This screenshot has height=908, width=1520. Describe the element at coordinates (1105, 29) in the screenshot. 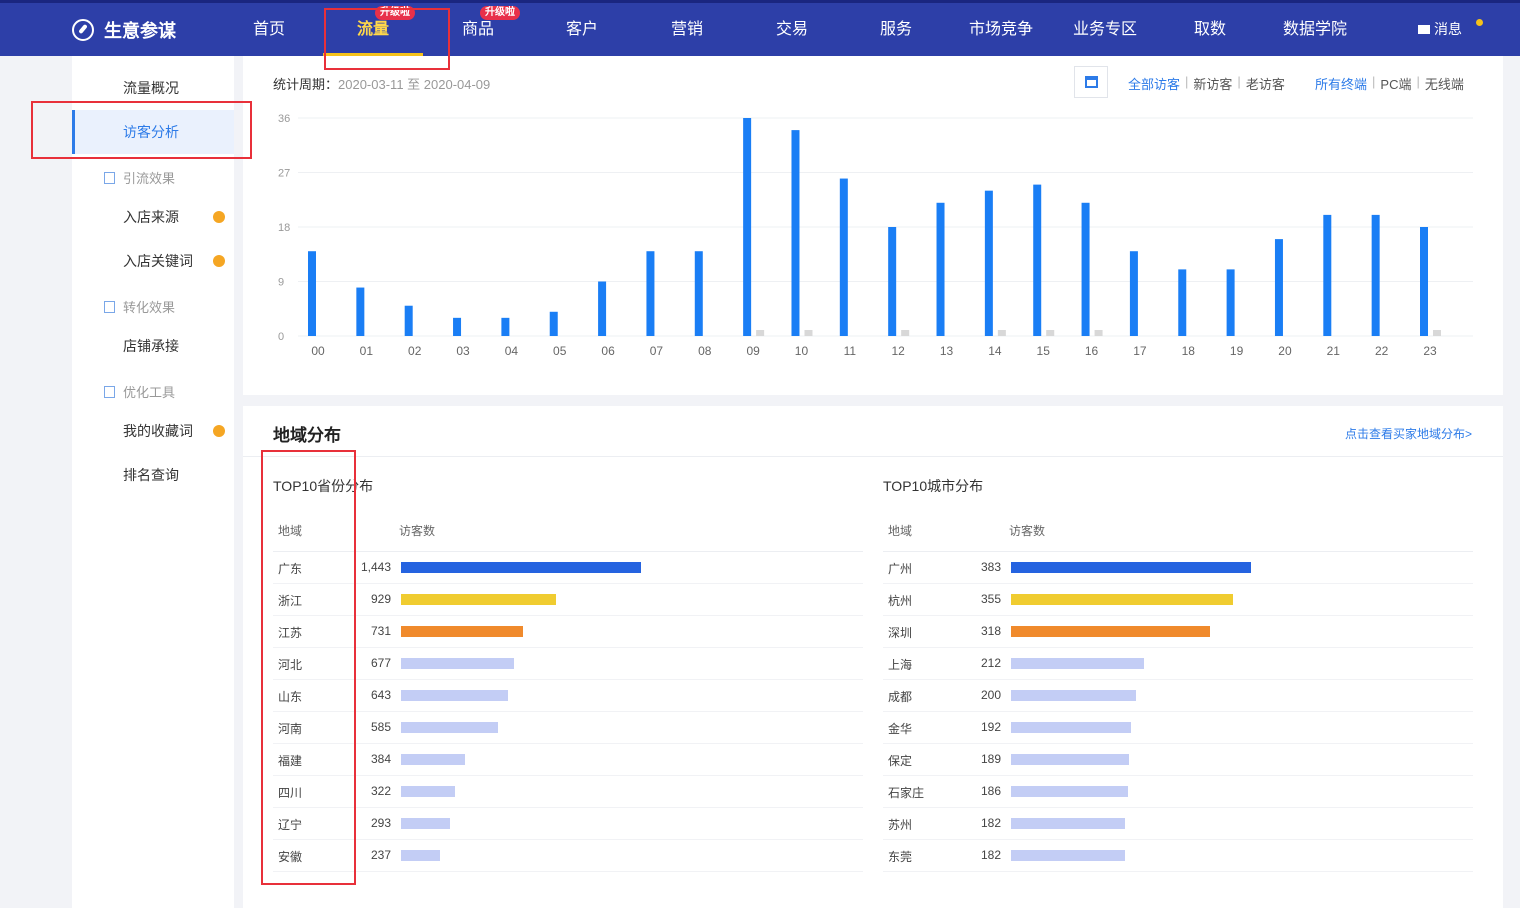

I see `nav-item-8: 业务专区` at that location.